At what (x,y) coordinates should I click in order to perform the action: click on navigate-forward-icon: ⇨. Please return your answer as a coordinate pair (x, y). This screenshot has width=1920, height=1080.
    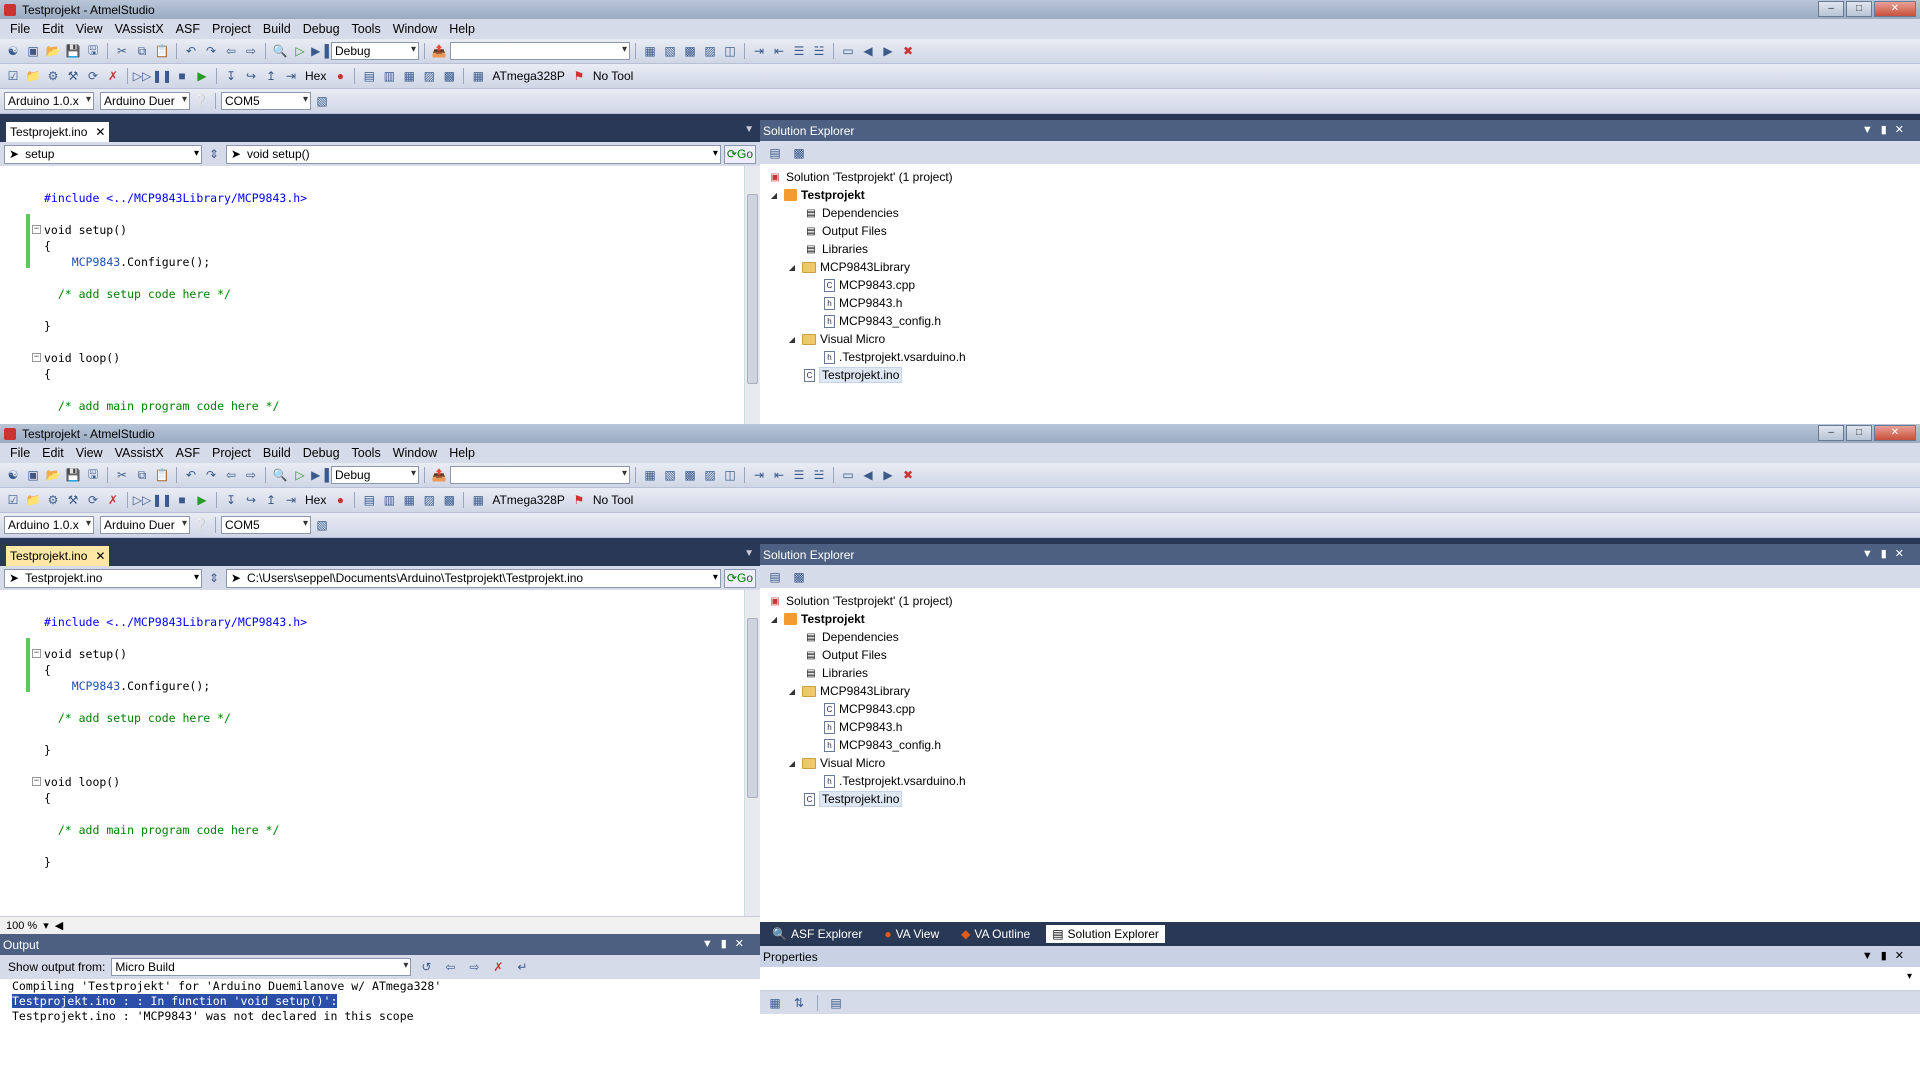
    Looking at the image, I should click on (251, 475).